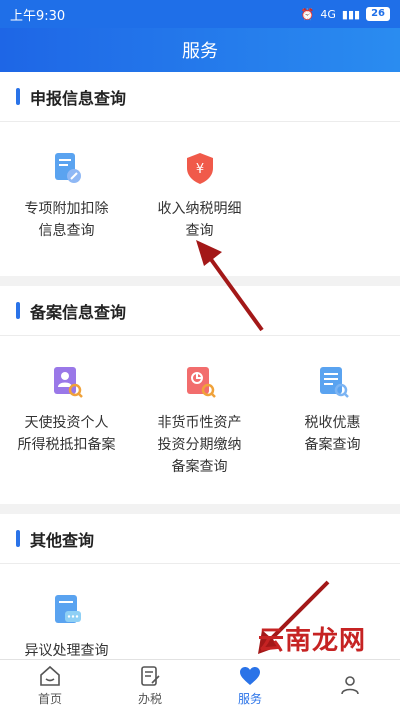  Describe the element at coordinates (334, 382) in the screenshot. I see `list-search-icon` at that location.